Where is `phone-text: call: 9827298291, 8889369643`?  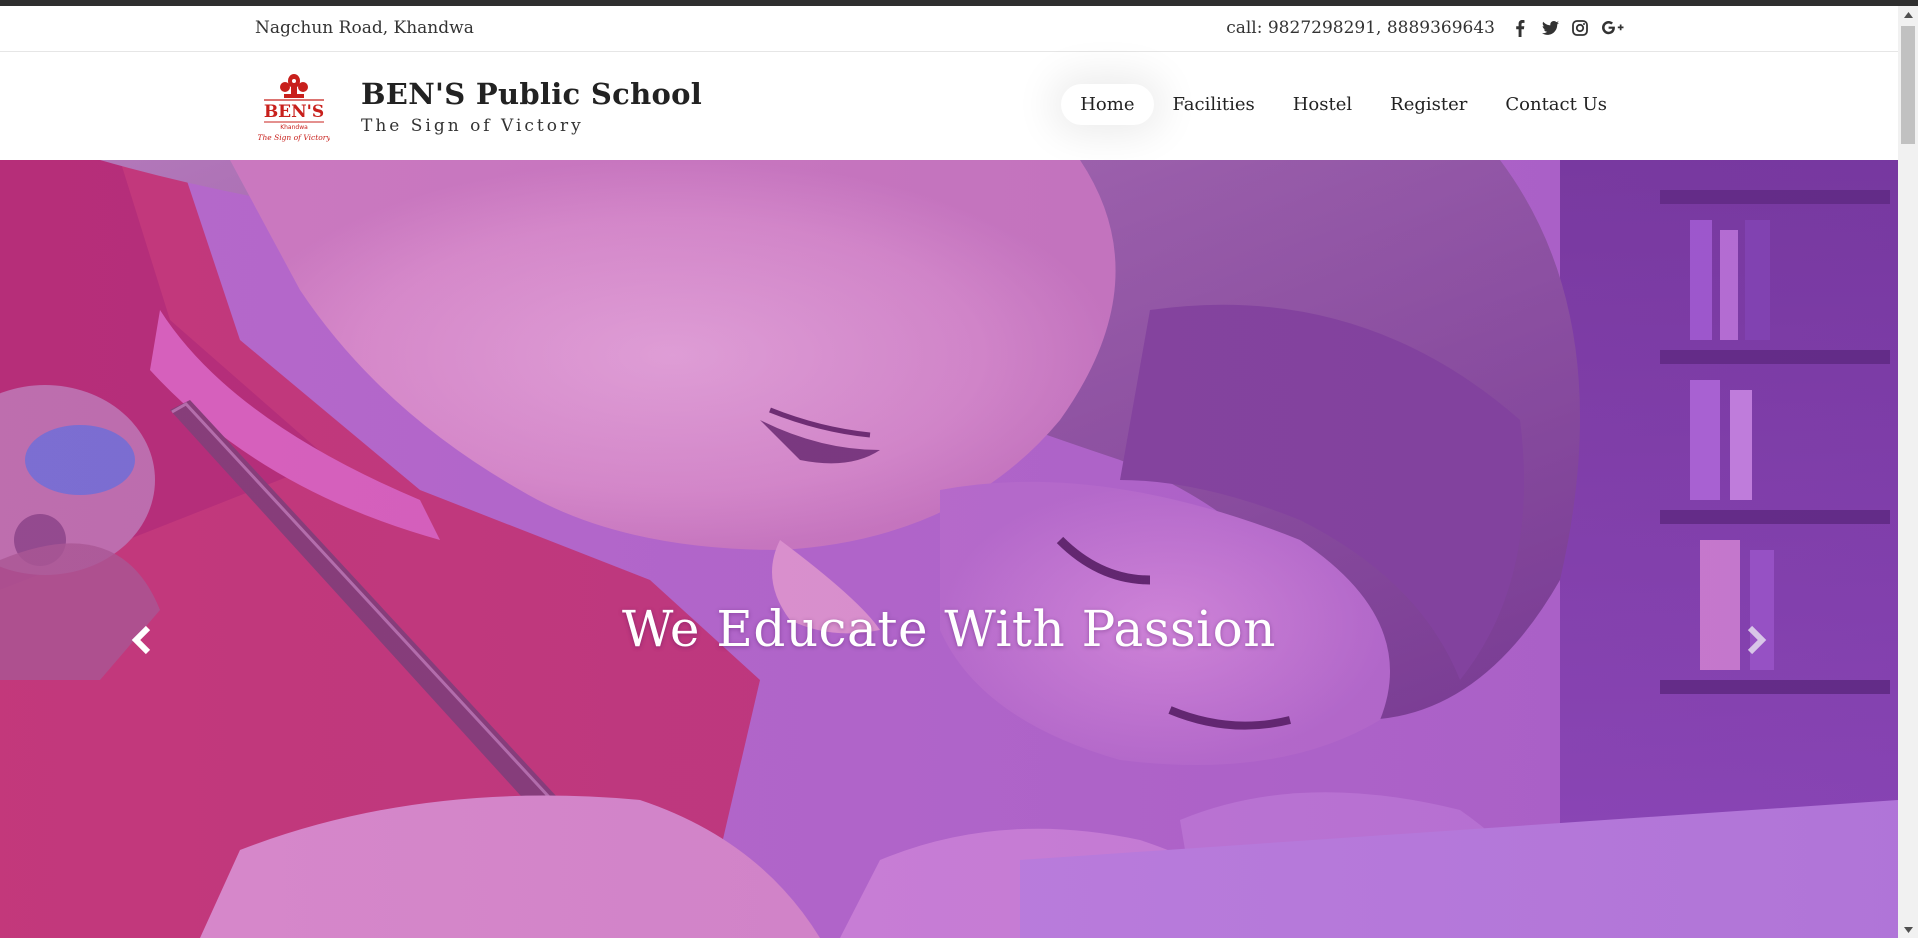
phone-text: call: 9827298291, 8889369643 is located at coordinates (1360, 28).